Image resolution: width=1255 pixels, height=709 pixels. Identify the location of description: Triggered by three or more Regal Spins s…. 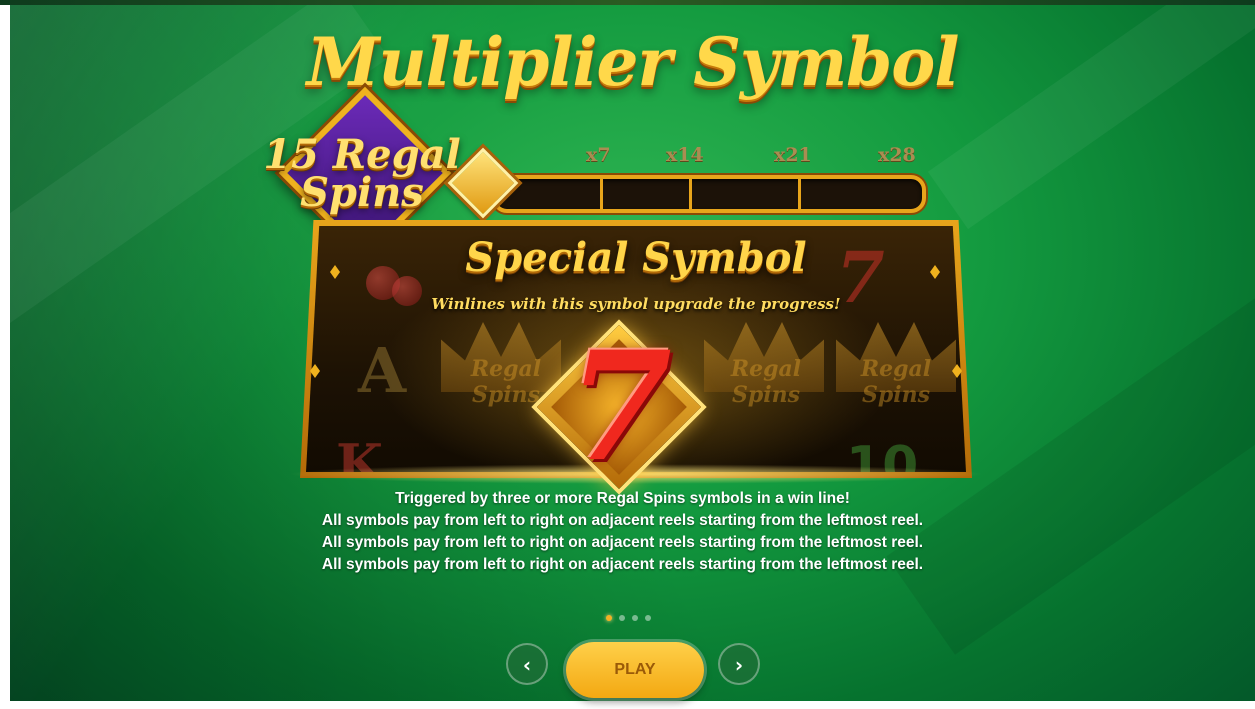
(622, 532).